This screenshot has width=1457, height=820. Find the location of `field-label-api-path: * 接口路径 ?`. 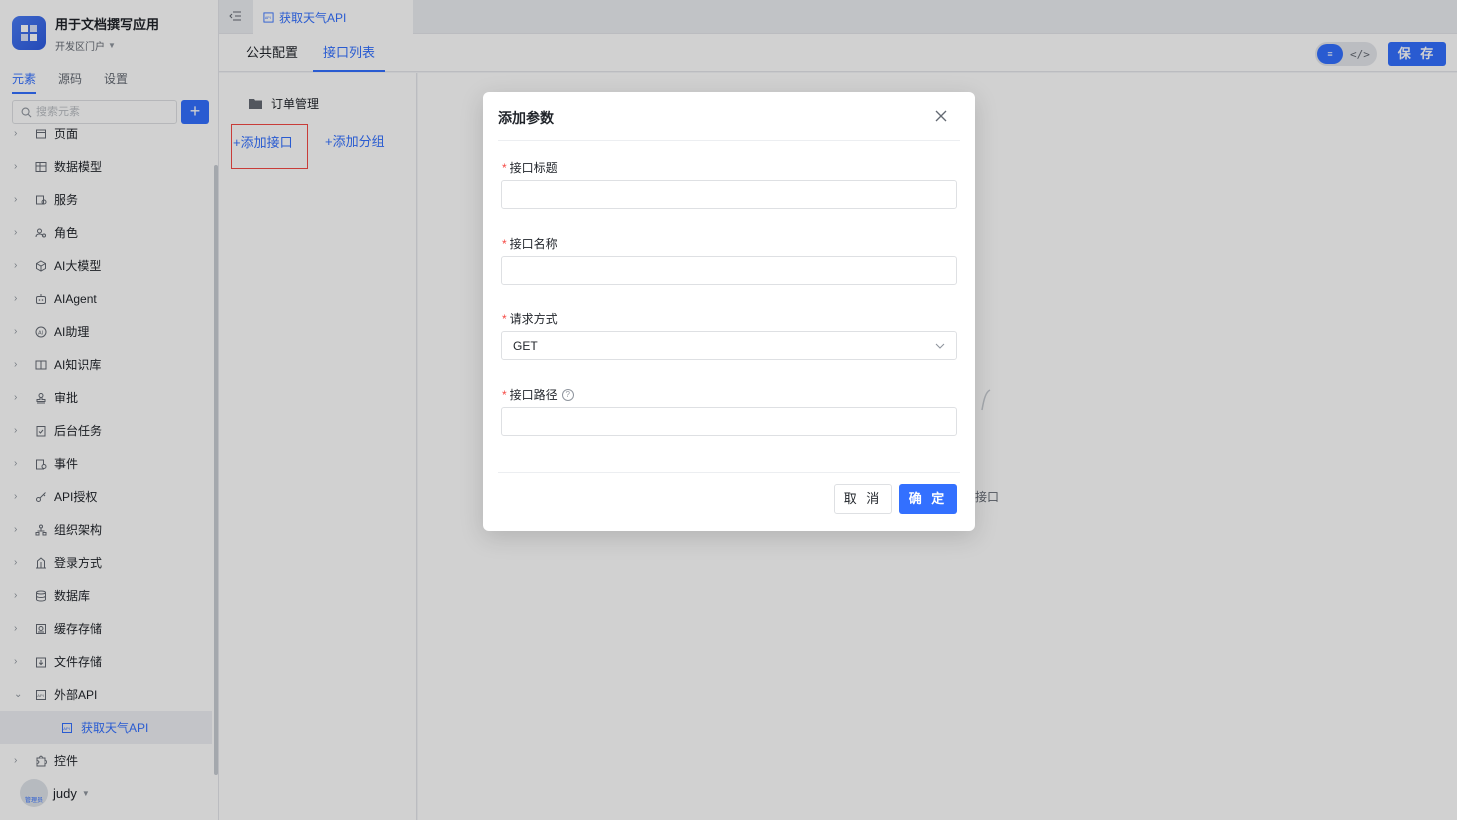

field-label-api-path: * 接口路径 ? is located at coordinates (538, 394).